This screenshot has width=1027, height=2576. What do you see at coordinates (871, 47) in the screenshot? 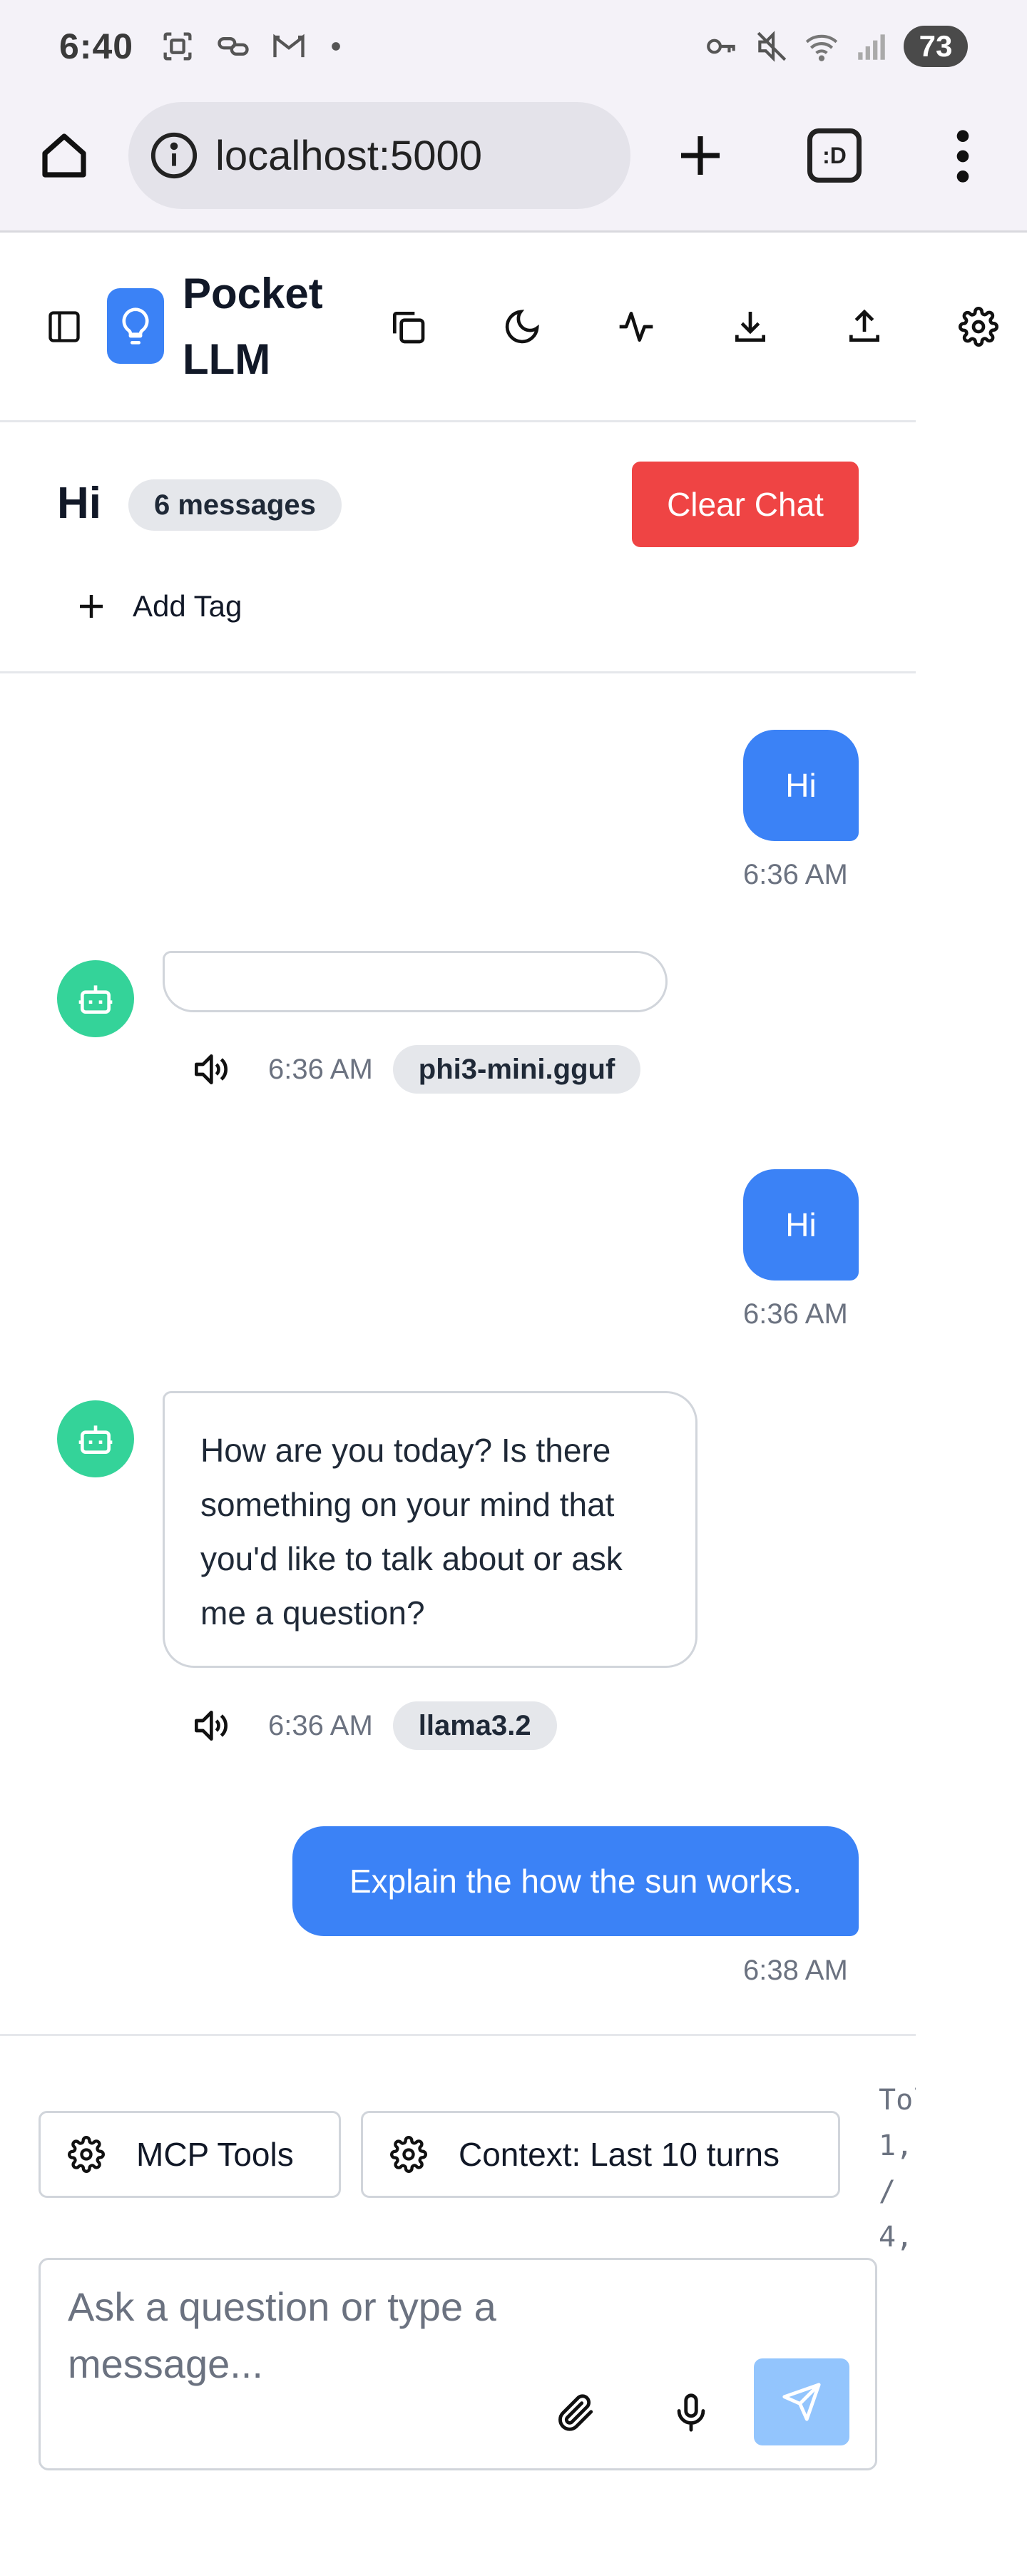
I see `signal-icon` at bounding box center [871, 47].